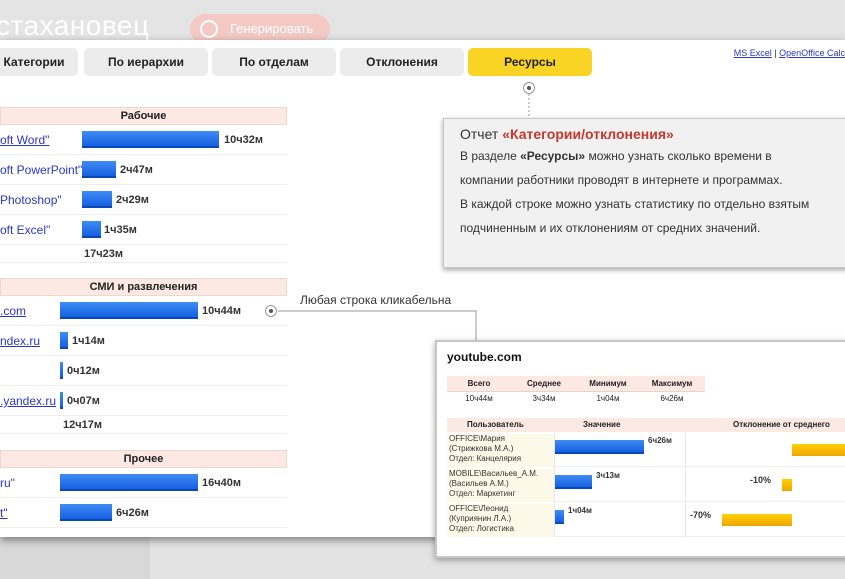 Image resolution: width=845 pixels, height=579 pixels. Describe the element at coordinates (680, 156) in the screenshot. I see `info-line1-rest: можно узнать сколько времени в` at that location.